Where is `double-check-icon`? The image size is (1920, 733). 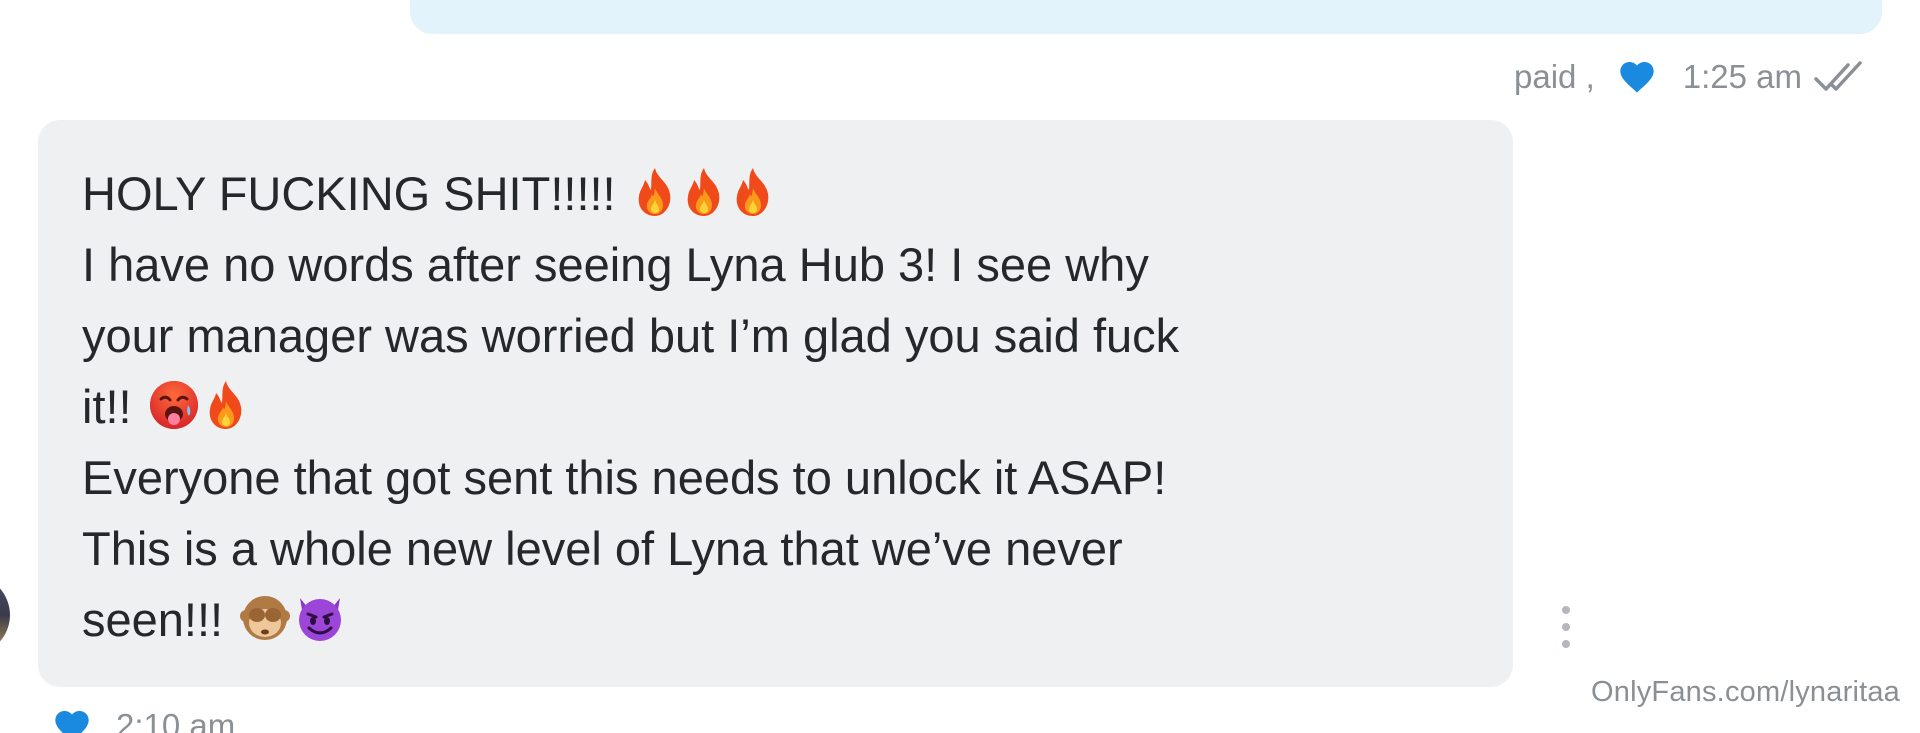
double-check-icon is located at coordinates (1841, 77).